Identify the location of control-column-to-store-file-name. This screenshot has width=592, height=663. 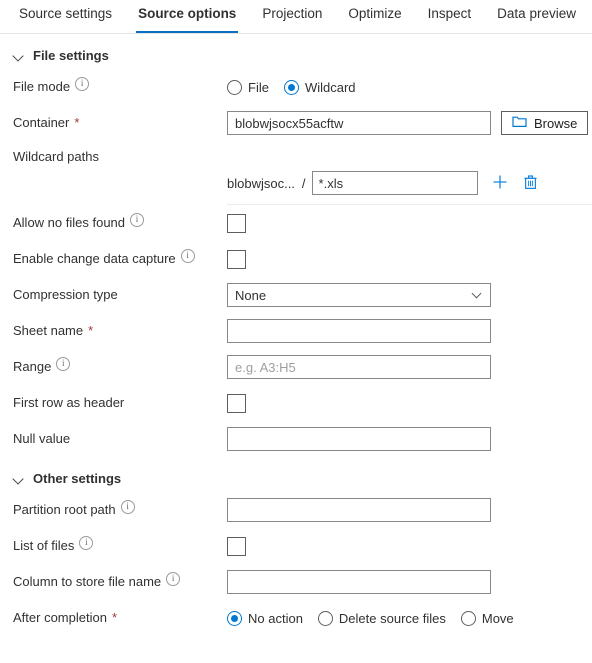
(409, 582).